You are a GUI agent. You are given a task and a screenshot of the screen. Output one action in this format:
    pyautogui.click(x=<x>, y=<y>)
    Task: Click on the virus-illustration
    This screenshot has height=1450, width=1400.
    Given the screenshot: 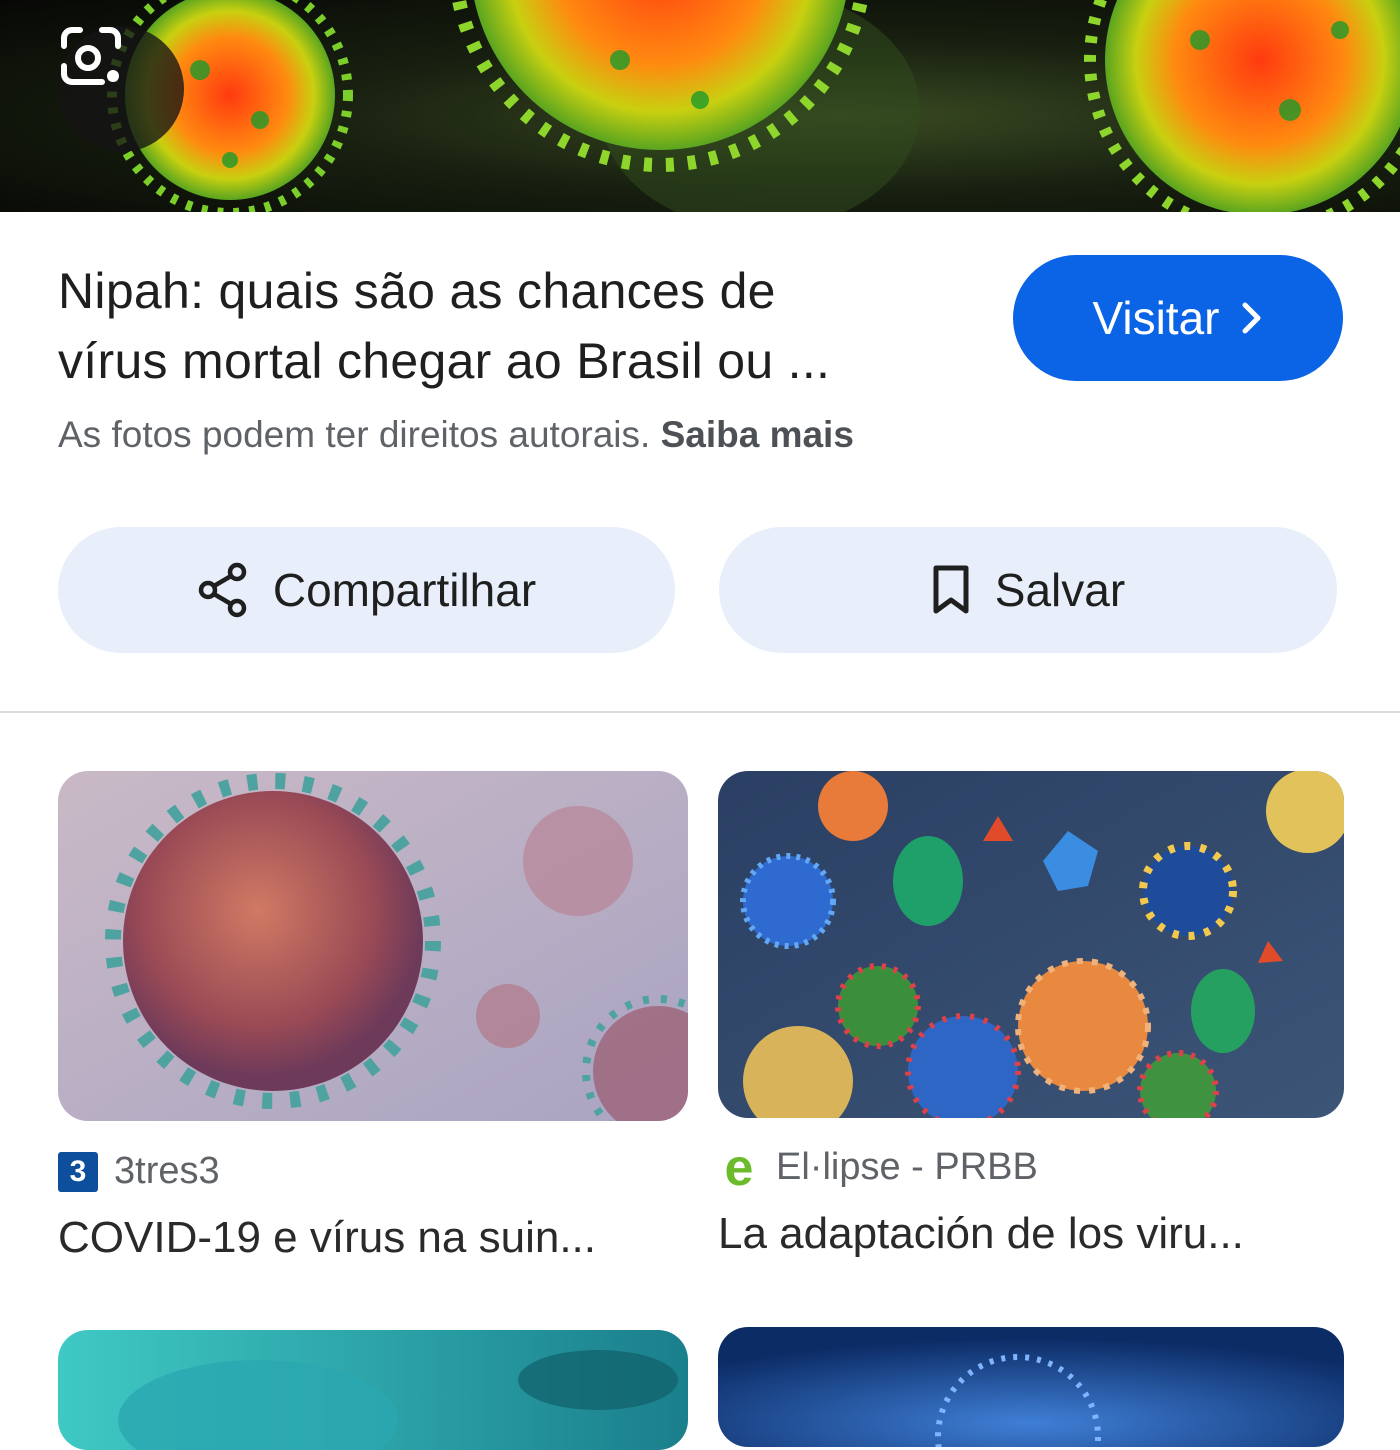 What is the action you would take?
    pyautogui.click(x=753, y=106)
    